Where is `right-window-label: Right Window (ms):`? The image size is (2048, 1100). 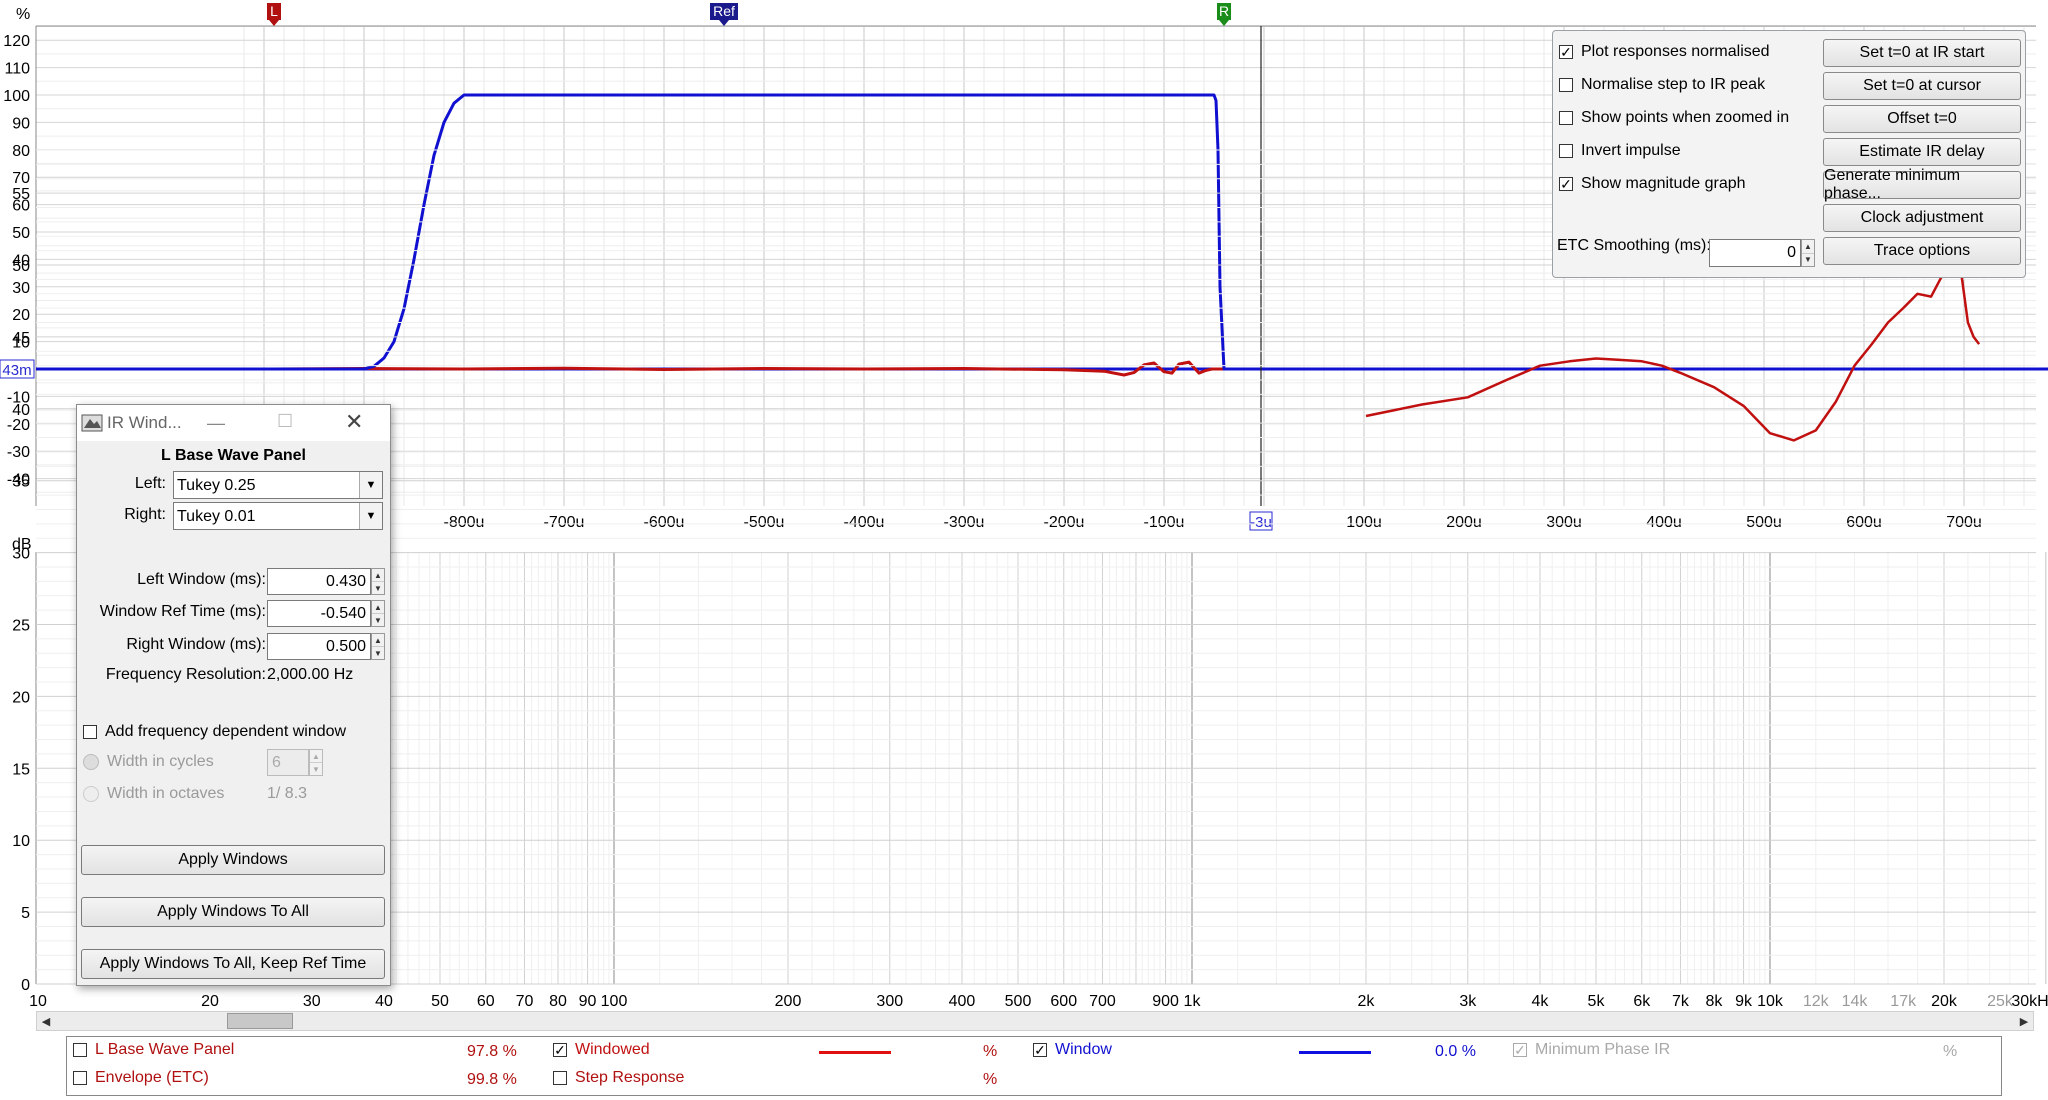 right-window-label: Right Window (ms): is located at coordinates (196, 644).